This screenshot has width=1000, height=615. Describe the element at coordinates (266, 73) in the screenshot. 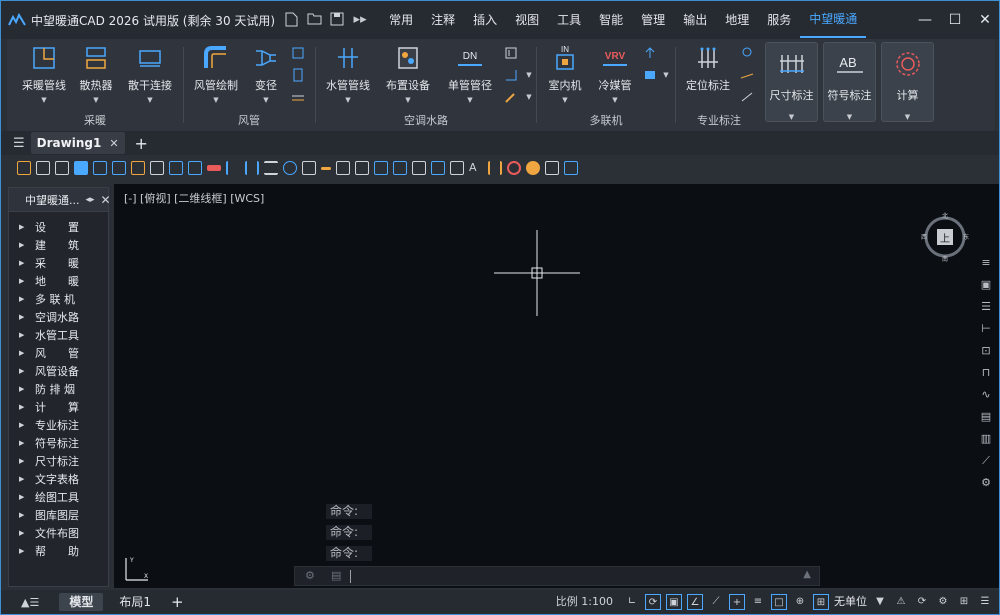

I see `reducer-button: 变径 ▼` at that location.